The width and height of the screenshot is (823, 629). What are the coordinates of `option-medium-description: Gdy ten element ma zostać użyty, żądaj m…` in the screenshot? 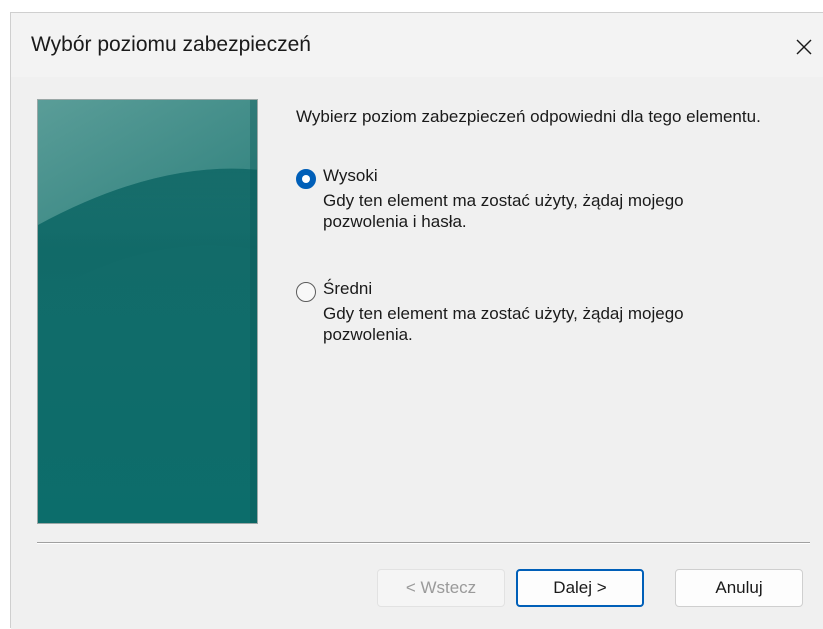 It's located at (503, 324).